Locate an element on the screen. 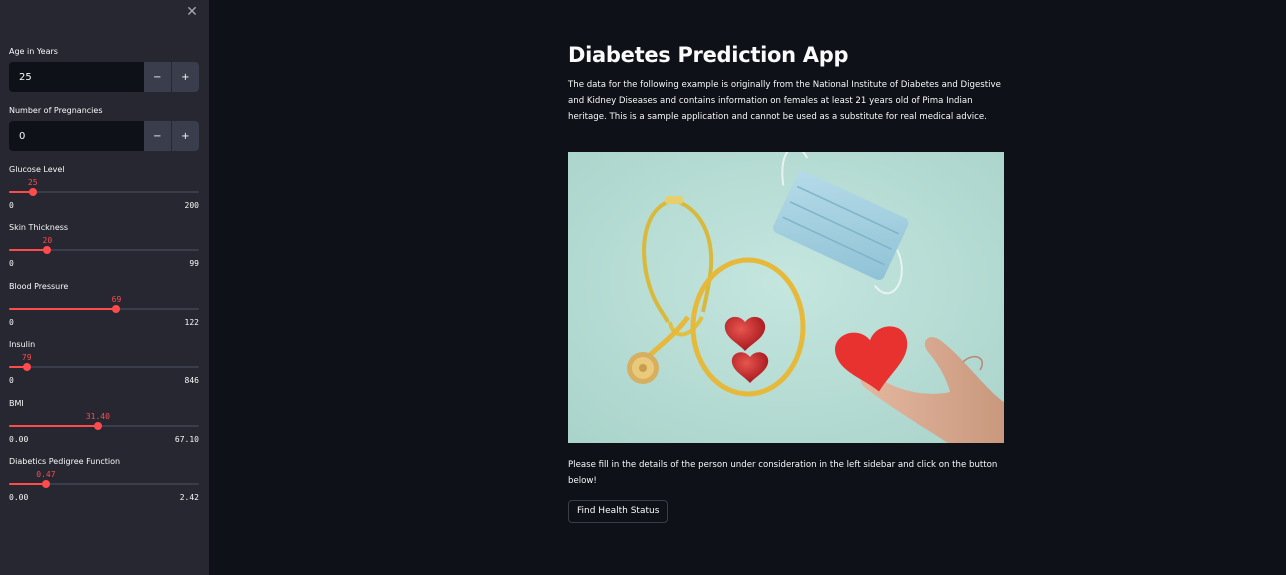  insulin-slider: 79 0 846 is located at coordinates (104, 371).